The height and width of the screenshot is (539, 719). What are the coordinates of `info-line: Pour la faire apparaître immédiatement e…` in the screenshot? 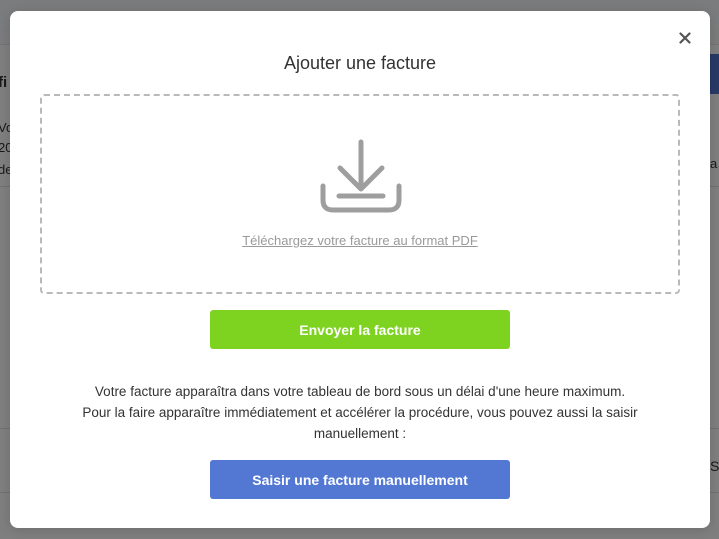 It's located at (360, 423).